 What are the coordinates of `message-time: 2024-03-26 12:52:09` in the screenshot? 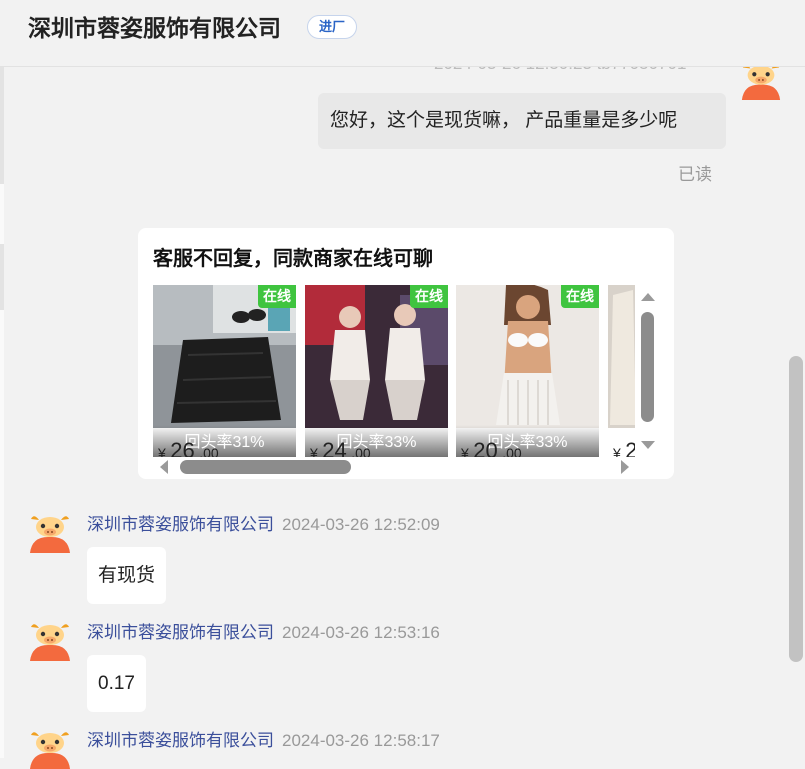 It's located at (361, 524).